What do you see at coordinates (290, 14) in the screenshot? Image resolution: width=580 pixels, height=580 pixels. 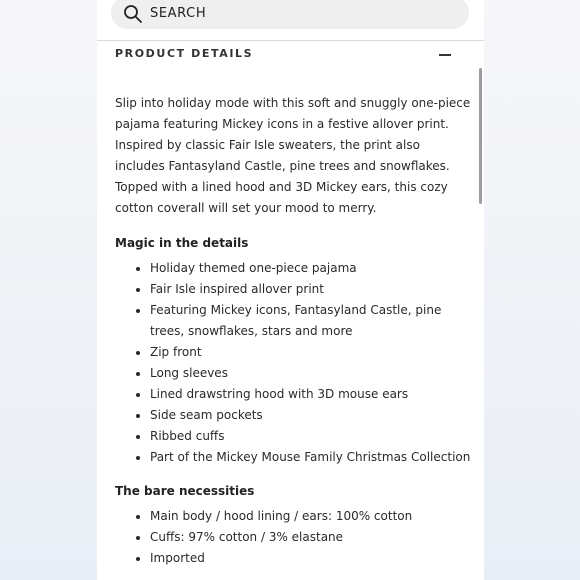 I see `search-bar: SEARCH` at bounding box center [290, 14].